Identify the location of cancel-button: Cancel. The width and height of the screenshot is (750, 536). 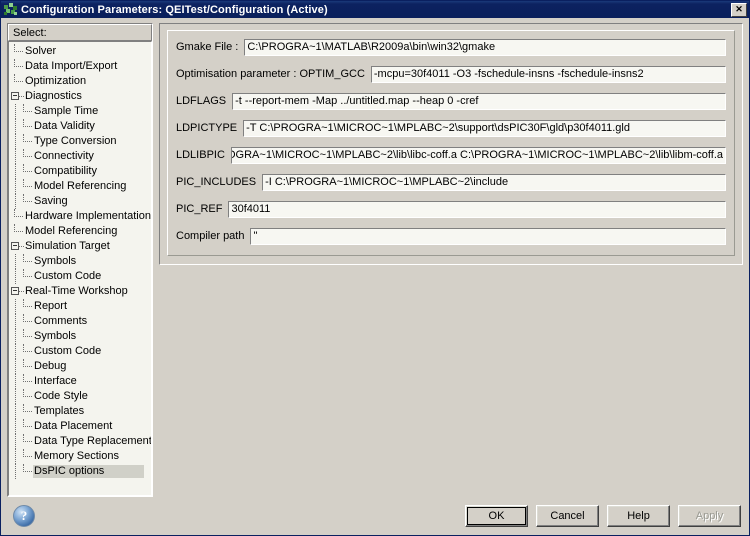
(567, 516).